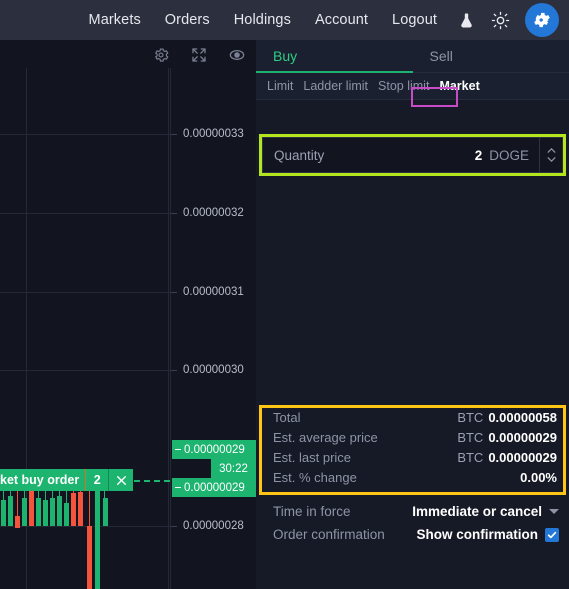 Image resolution: width=569 pixels, height=589 pixels. What do you see at coordinates (403, 86) in the screenshot?
I see `order-type-stop-limit: Stop limit` at bounding box center [403, 86].